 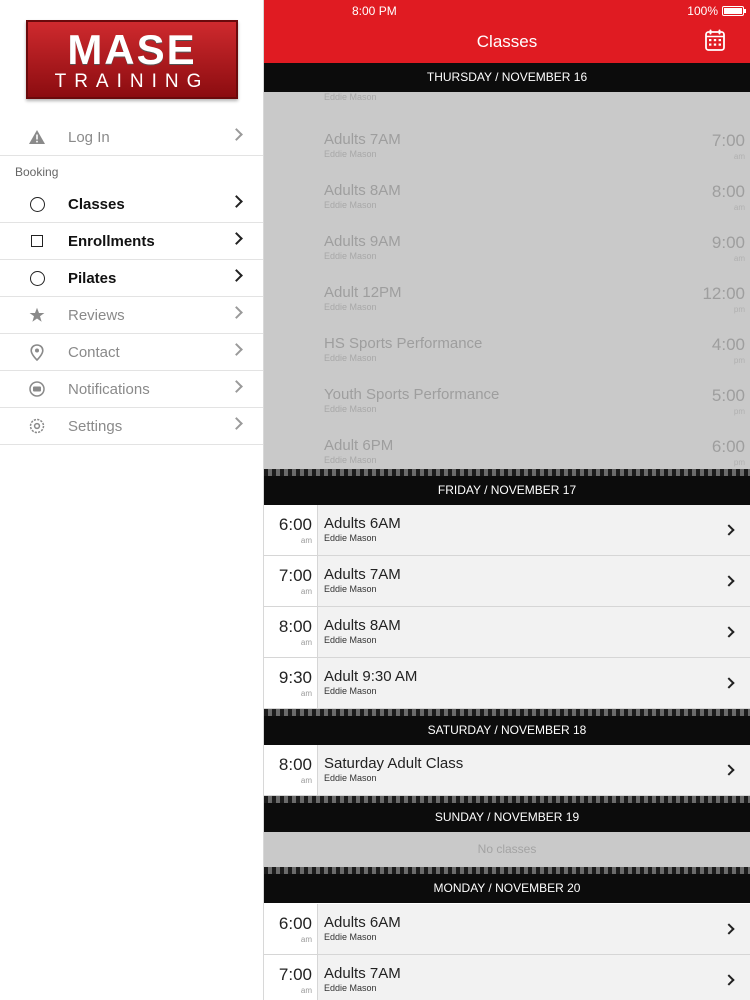 I want to click on class-name: Youth Sports Performance, so click(x=412, y=394).